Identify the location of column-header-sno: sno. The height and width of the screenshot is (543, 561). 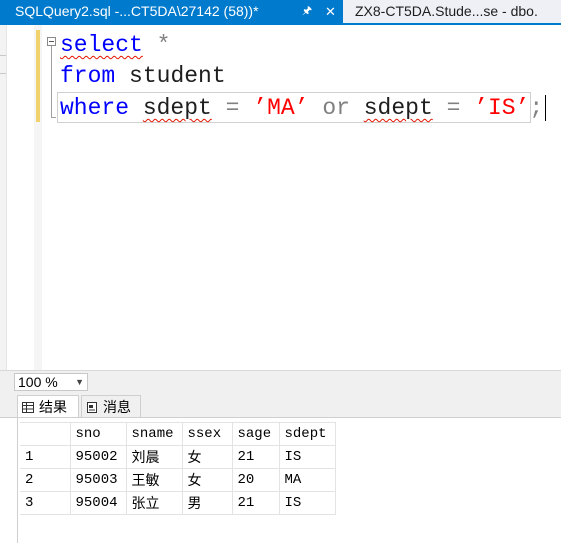
(98, 434).